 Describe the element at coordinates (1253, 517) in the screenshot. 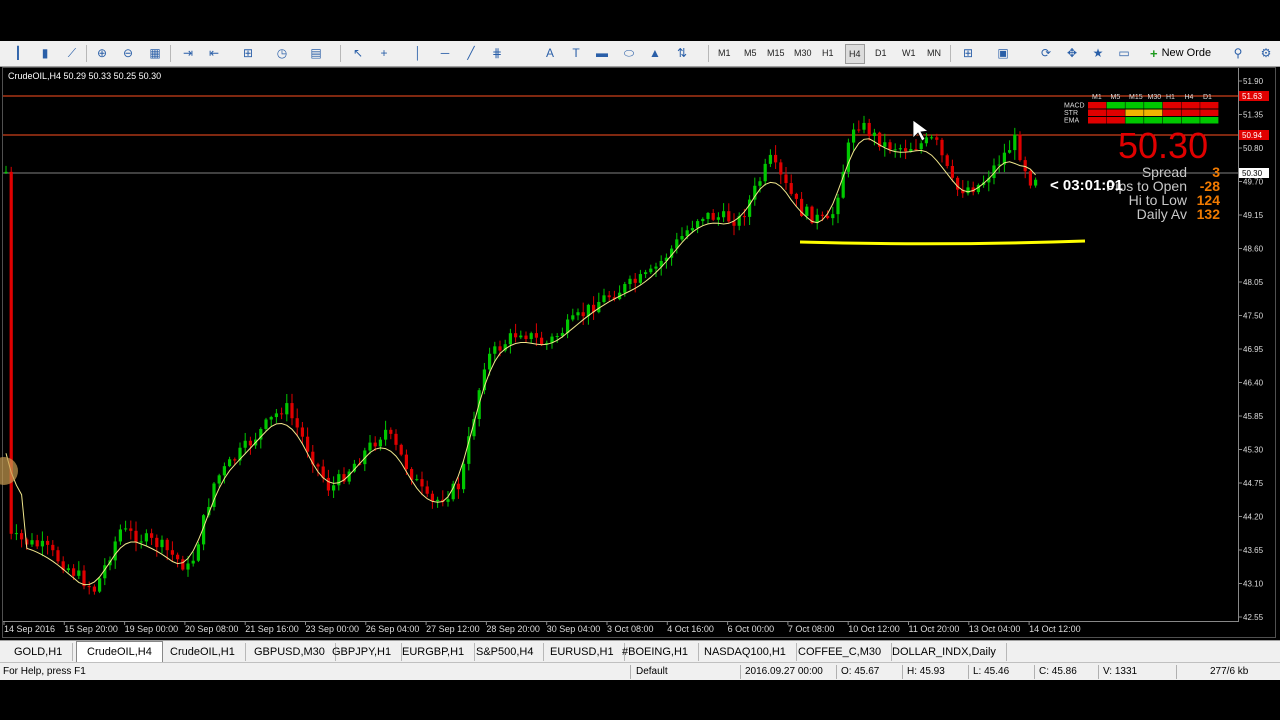

I see `price-label: 44.20` at that location.